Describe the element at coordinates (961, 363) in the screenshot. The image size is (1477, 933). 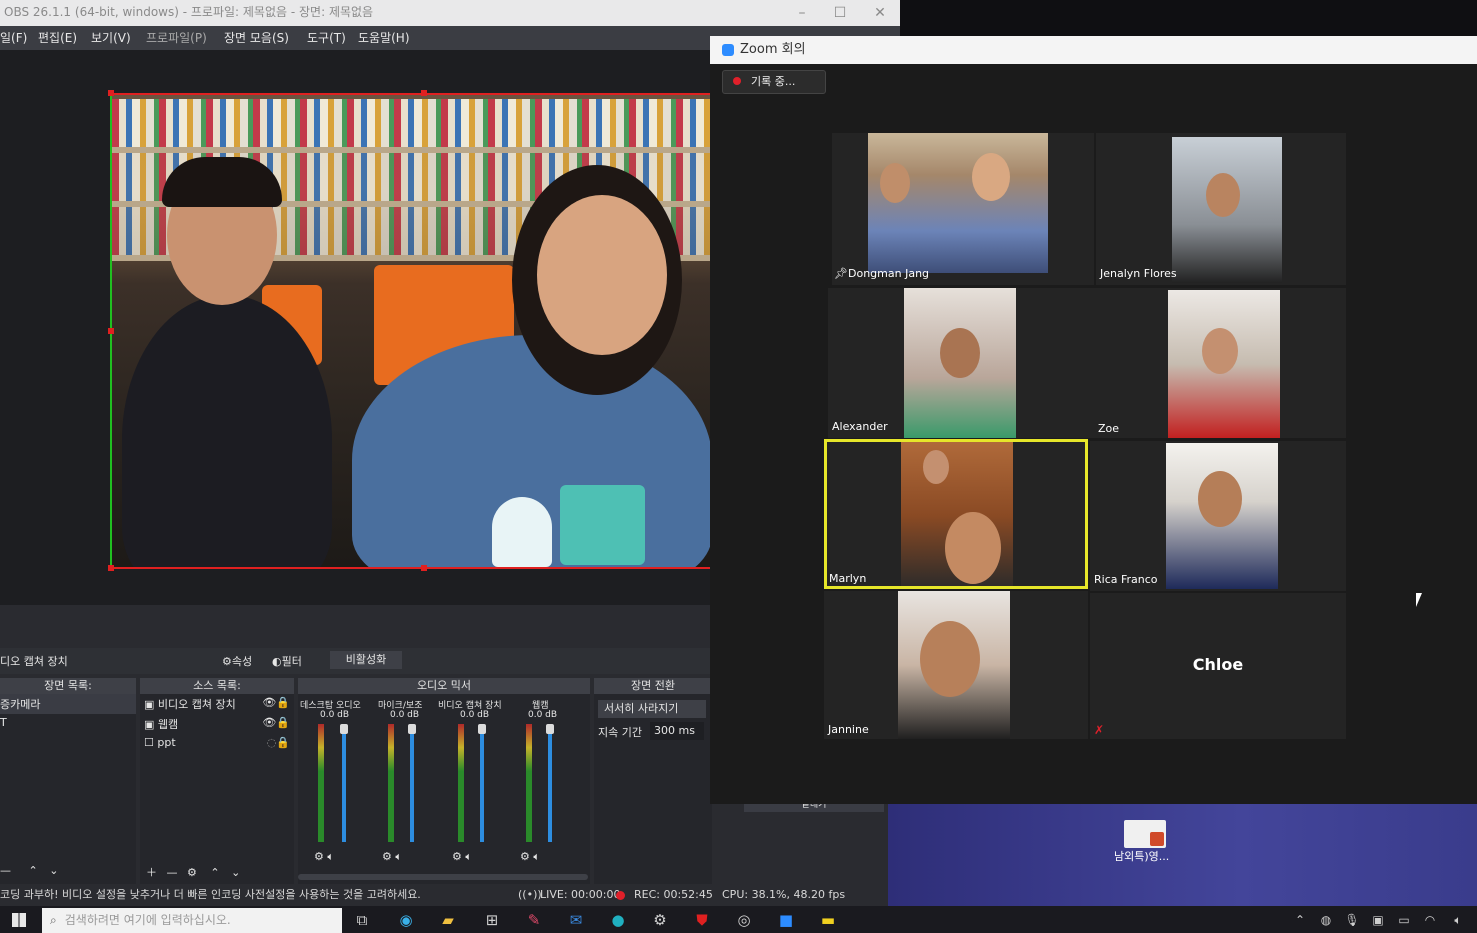
I see `participant-tile: Alexander` at that location.